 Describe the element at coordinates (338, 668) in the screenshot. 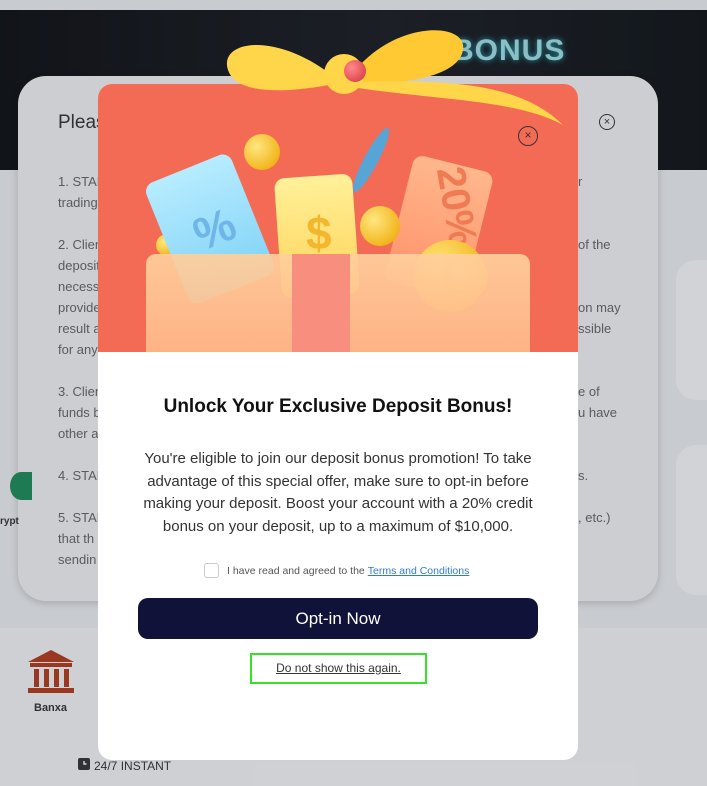

I see `do-not-show-again-link: Do not show this again.` at that location.